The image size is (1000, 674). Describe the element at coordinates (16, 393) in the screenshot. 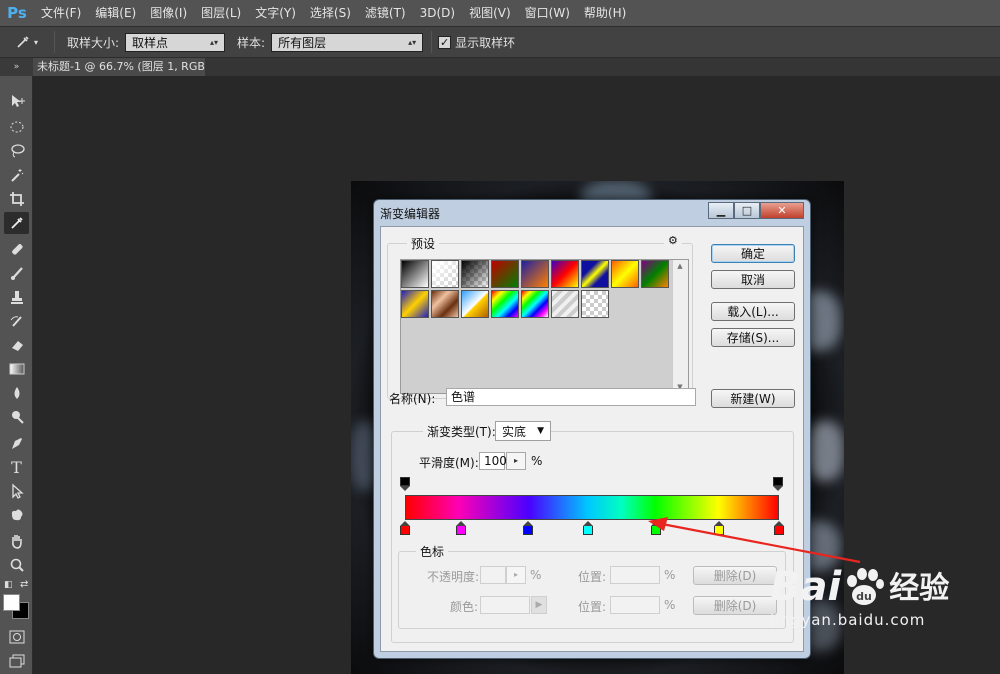

I see `blur-tool-icon` at that location.